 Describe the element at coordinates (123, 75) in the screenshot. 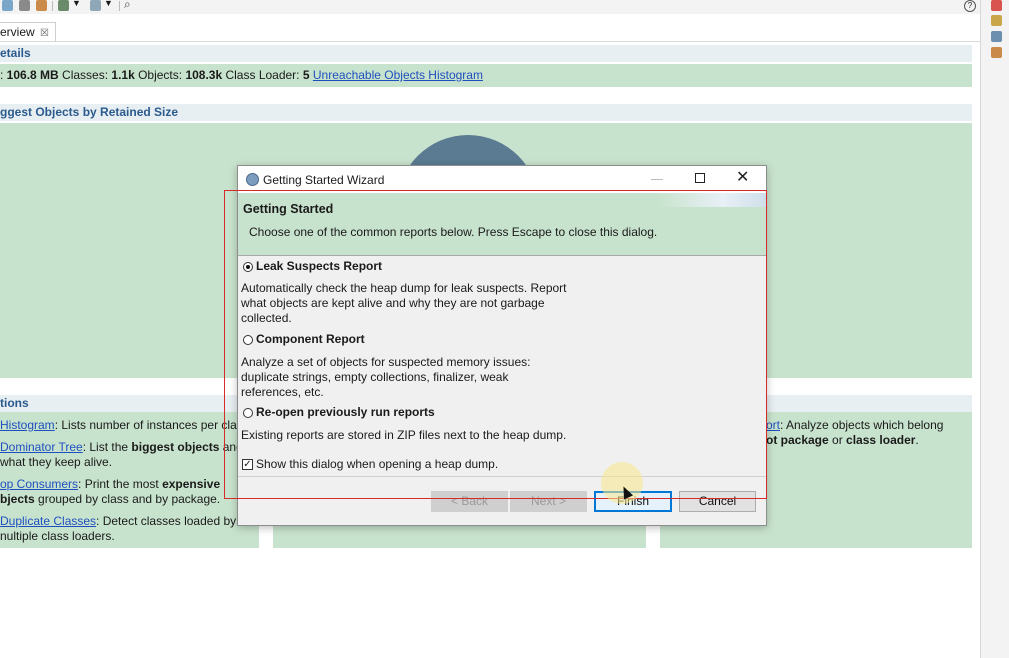

I see `classes-value: 1.1k` at that location.